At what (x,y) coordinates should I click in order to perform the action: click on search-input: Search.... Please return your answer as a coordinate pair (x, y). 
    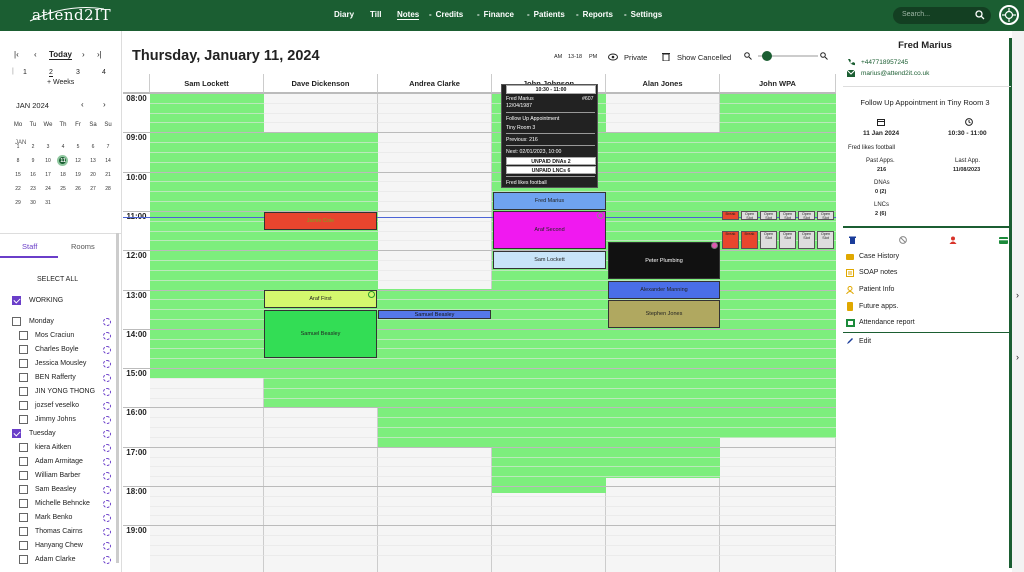
    Looking at the image, I should click on (942, 15).